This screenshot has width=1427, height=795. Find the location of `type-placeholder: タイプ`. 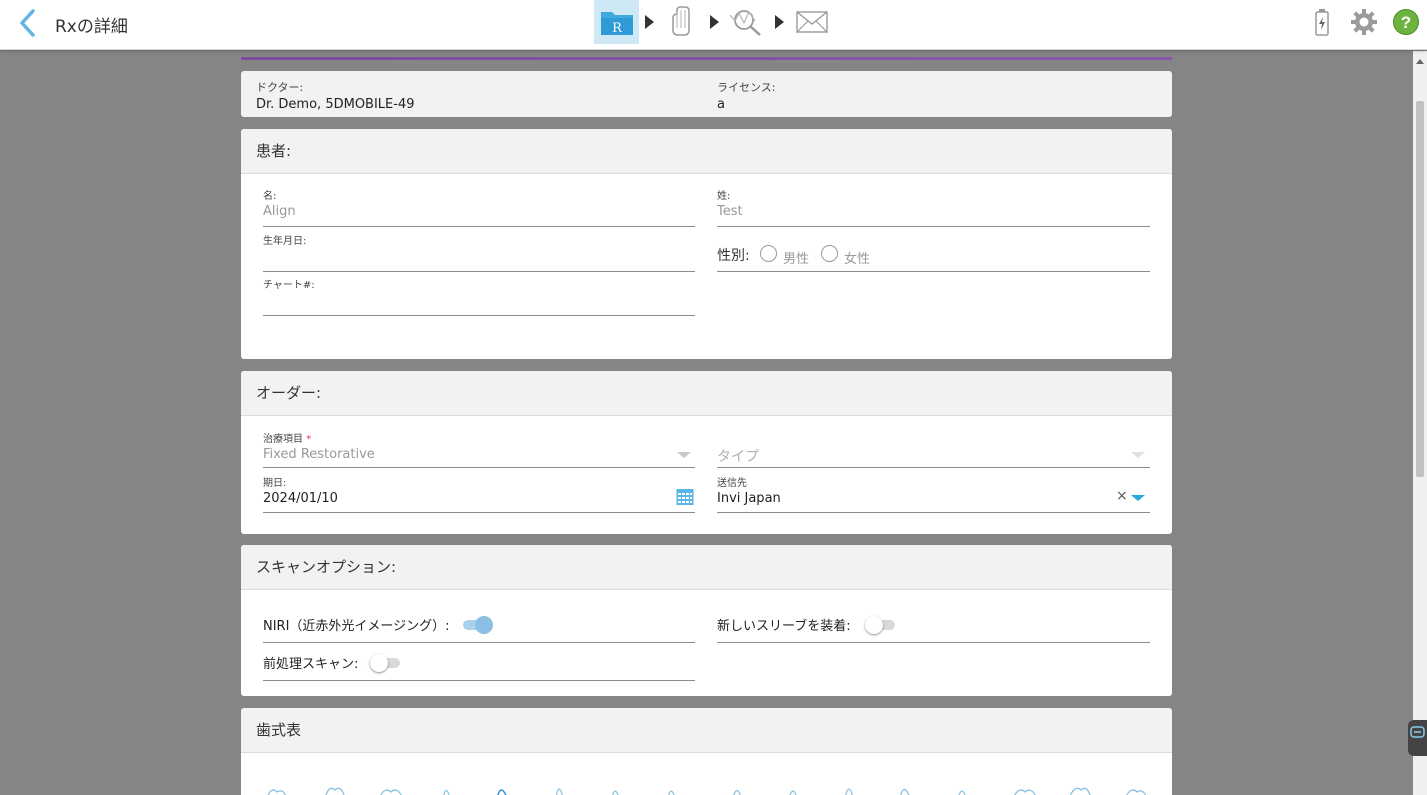

type-placeholder: タイプ is located at coordinates (738, 457).